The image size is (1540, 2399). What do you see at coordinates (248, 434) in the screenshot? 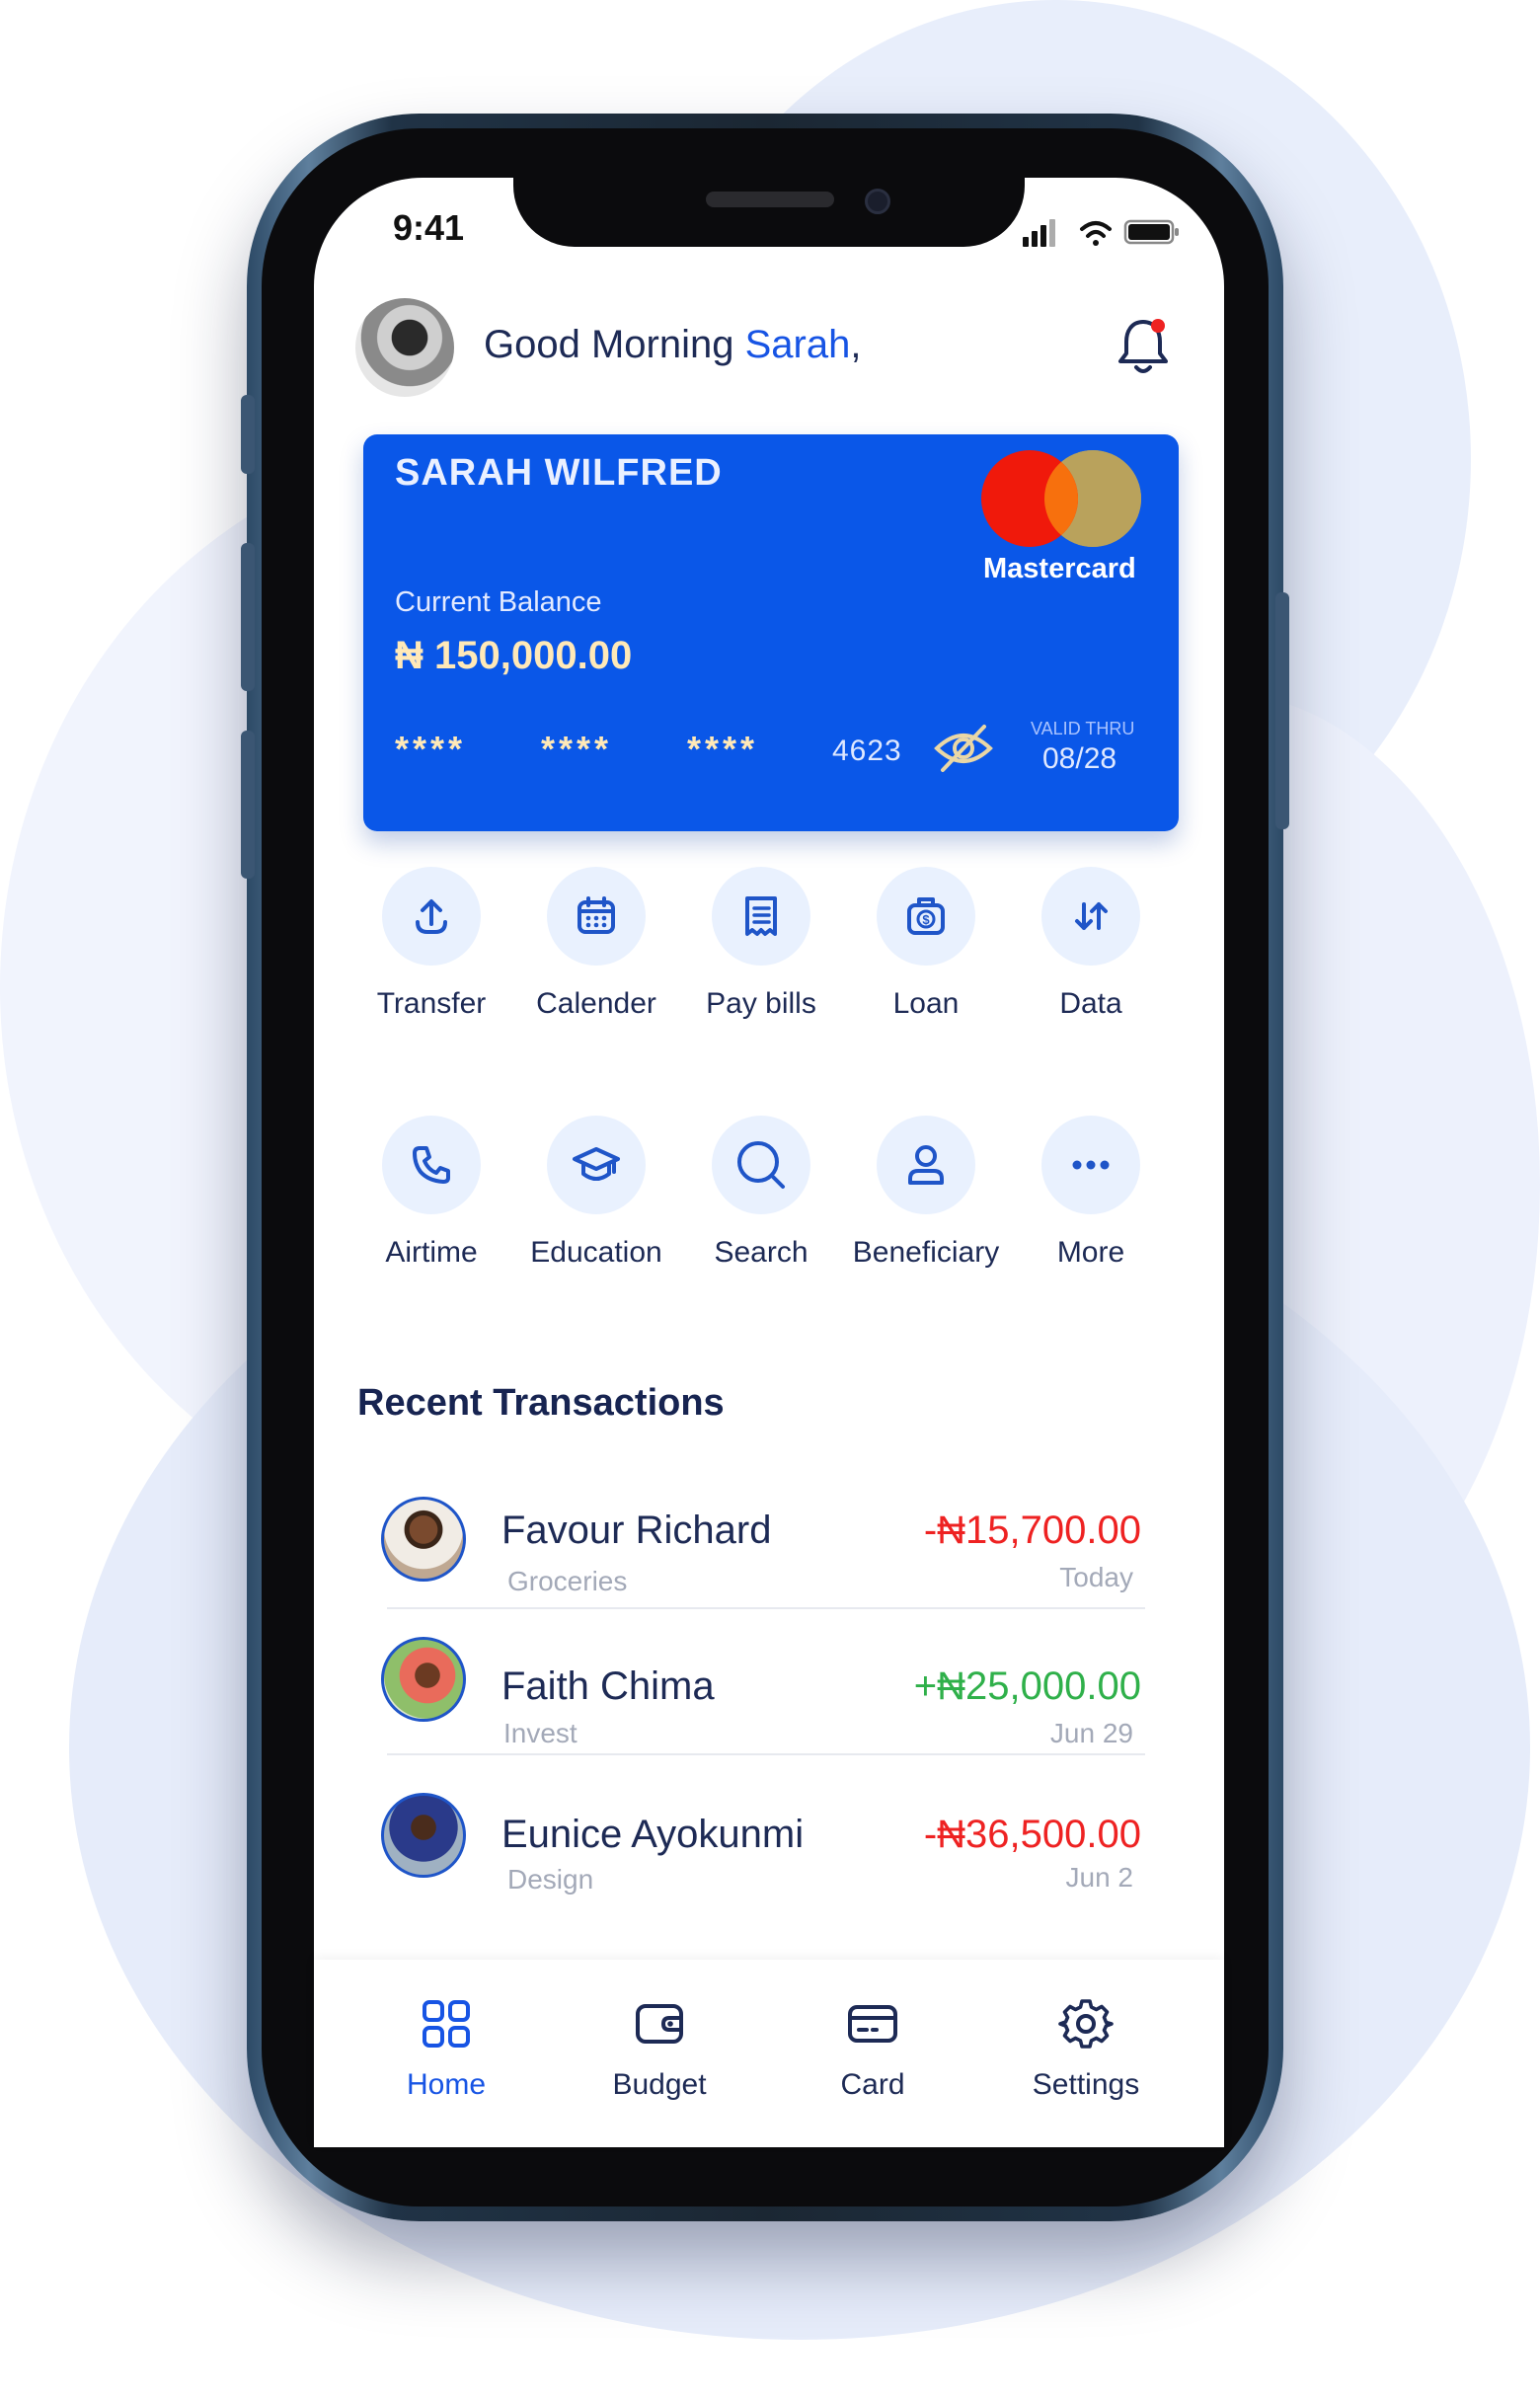
I see `mute-switch` at bounding box center [248, 434].